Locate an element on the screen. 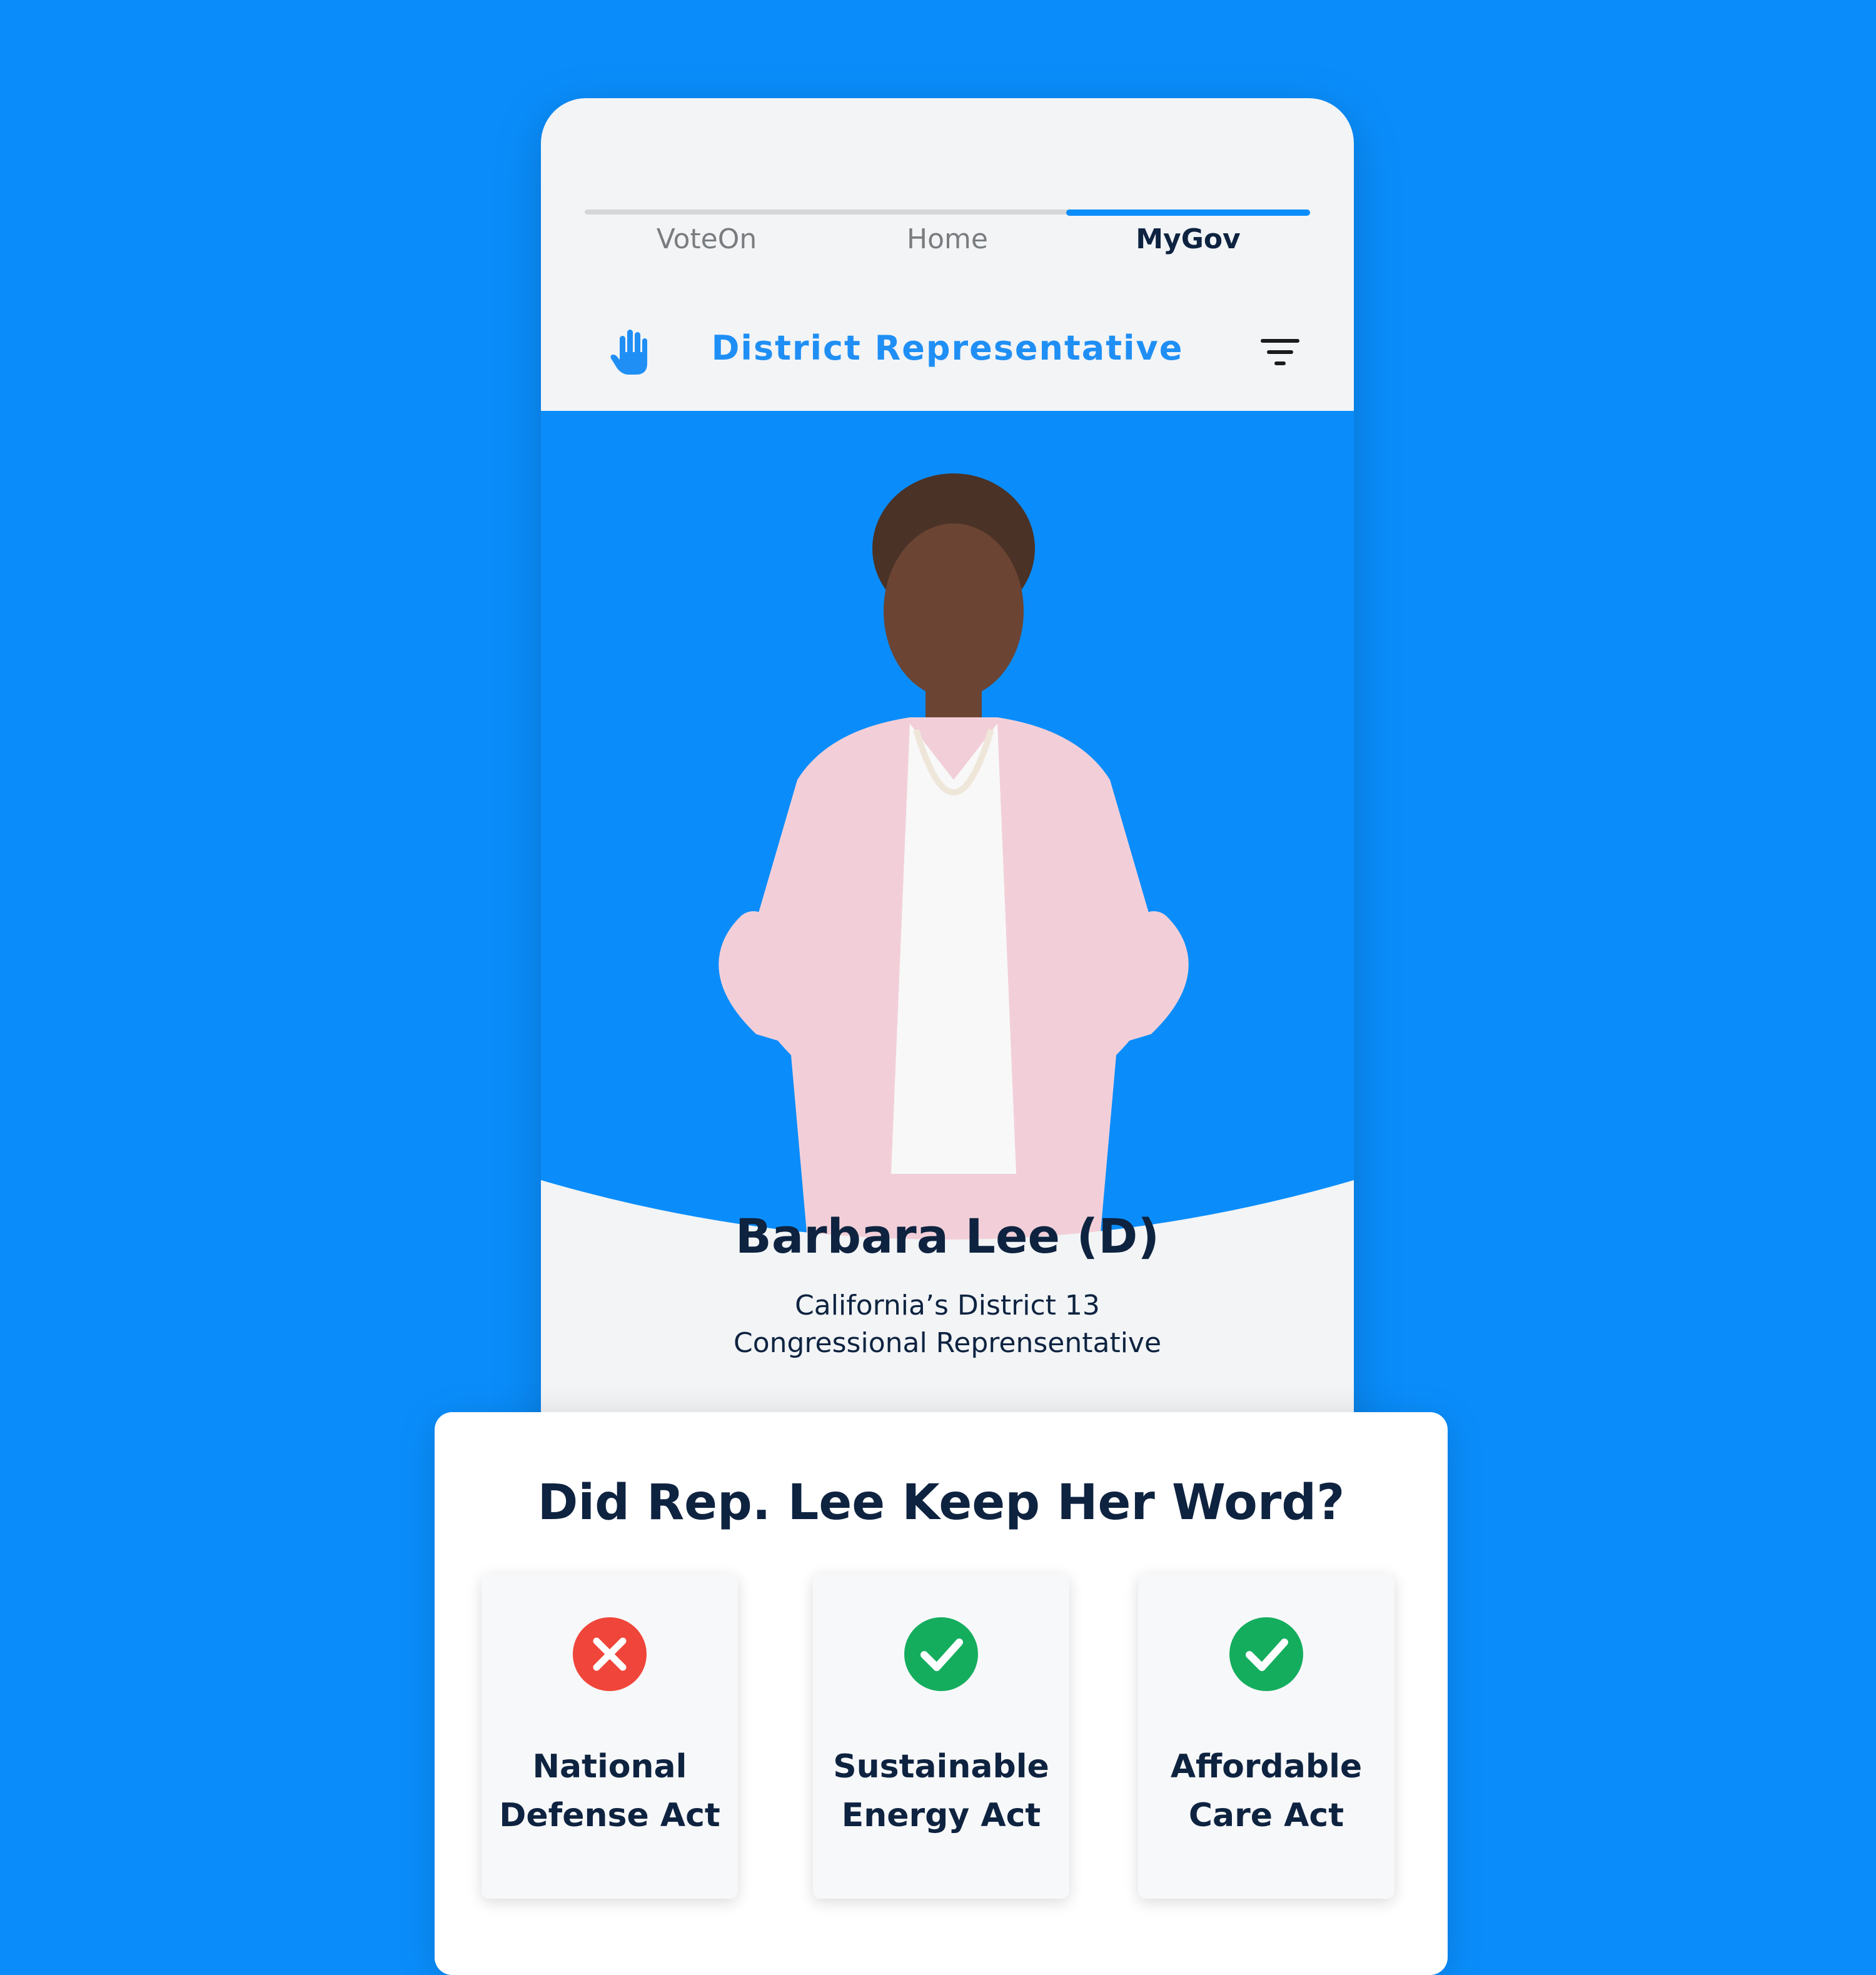 The width and height of the screenshot is (1876, 1975). bill-label: National Defense Act is located at coordinates (610, 1791).